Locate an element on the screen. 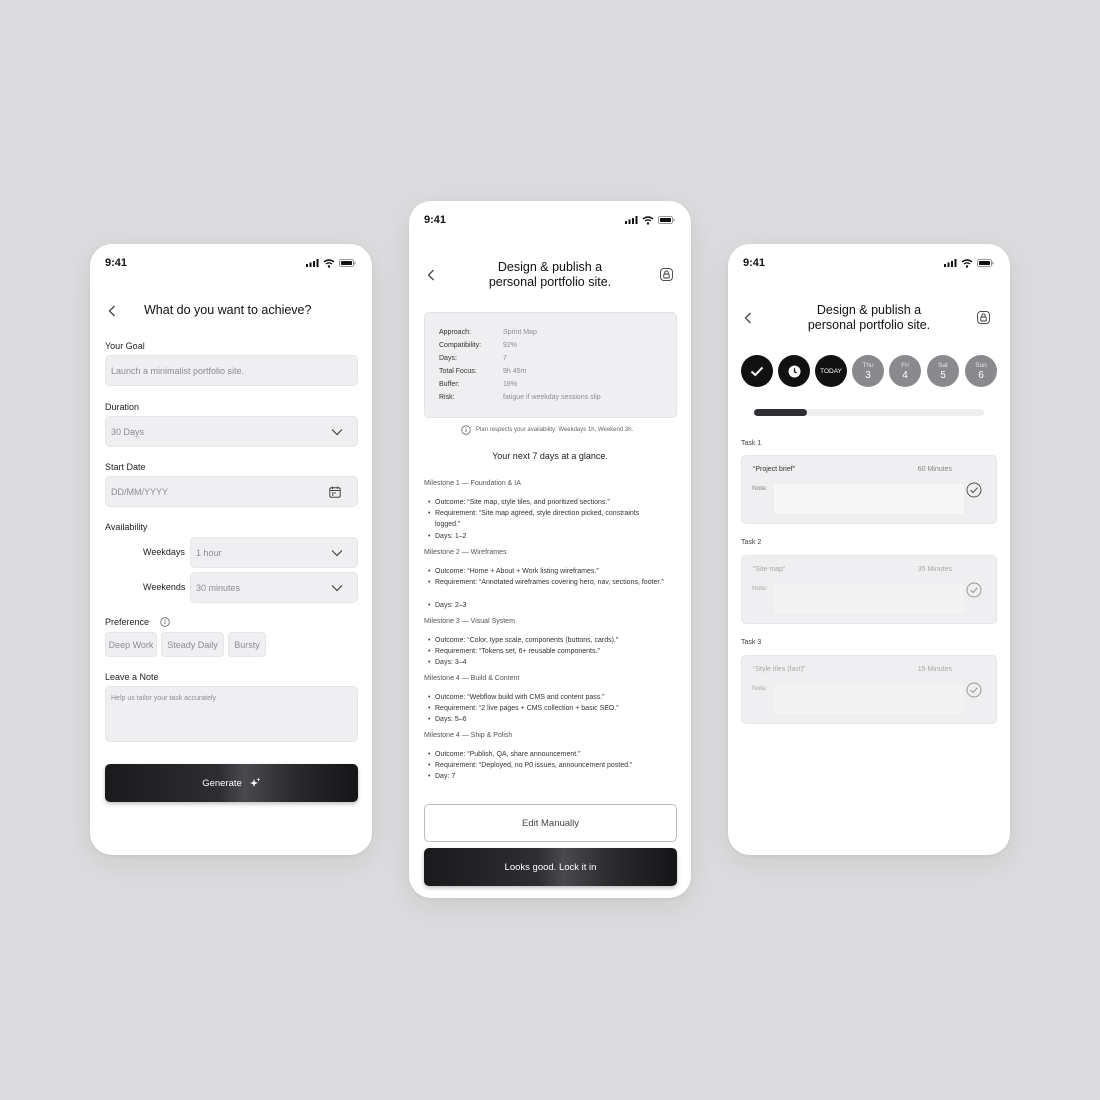 The height and width of the screenshot is (1100, 1100). day-number: 5 is located at coordinates (943, 375).